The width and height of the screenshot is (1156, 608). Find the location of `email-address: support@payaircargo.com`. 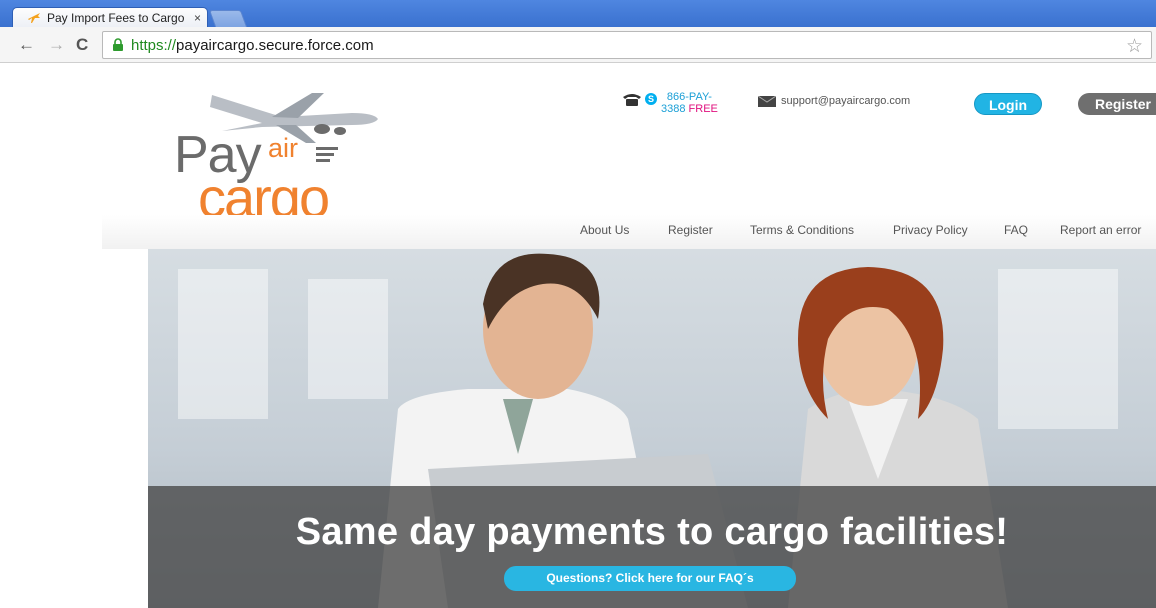

email-address: support@payaircargo.com is located at coordinates (846, 101).